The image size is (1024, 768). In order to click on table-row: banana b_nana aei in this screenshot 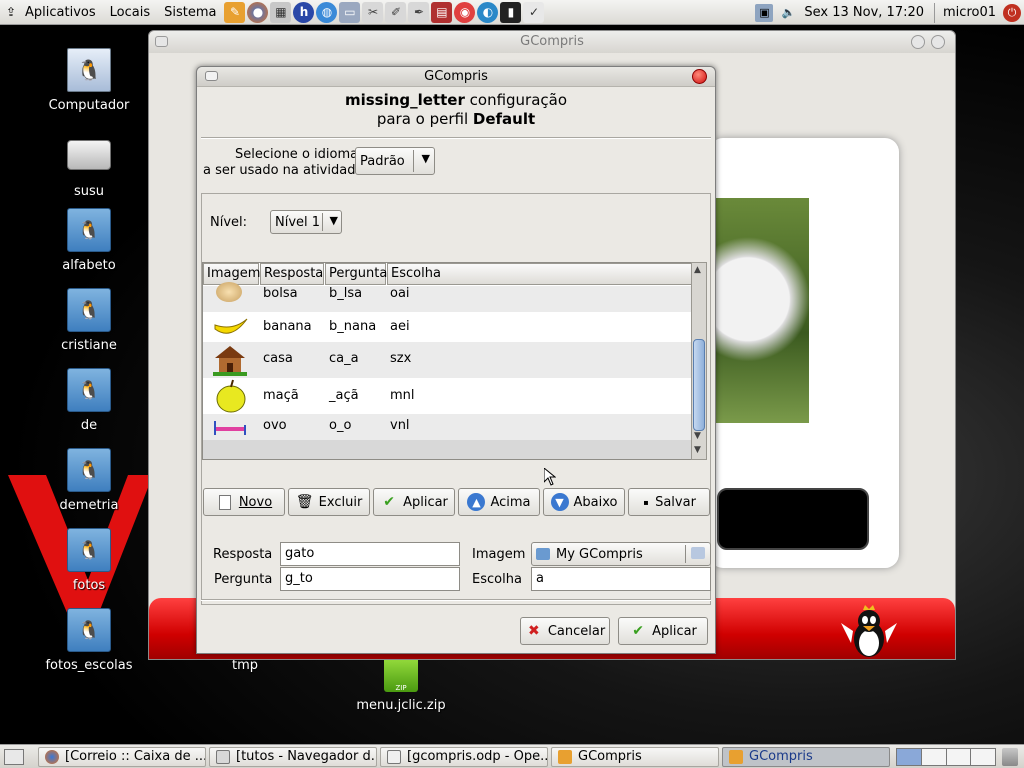, I will do `click(448, 327)`.